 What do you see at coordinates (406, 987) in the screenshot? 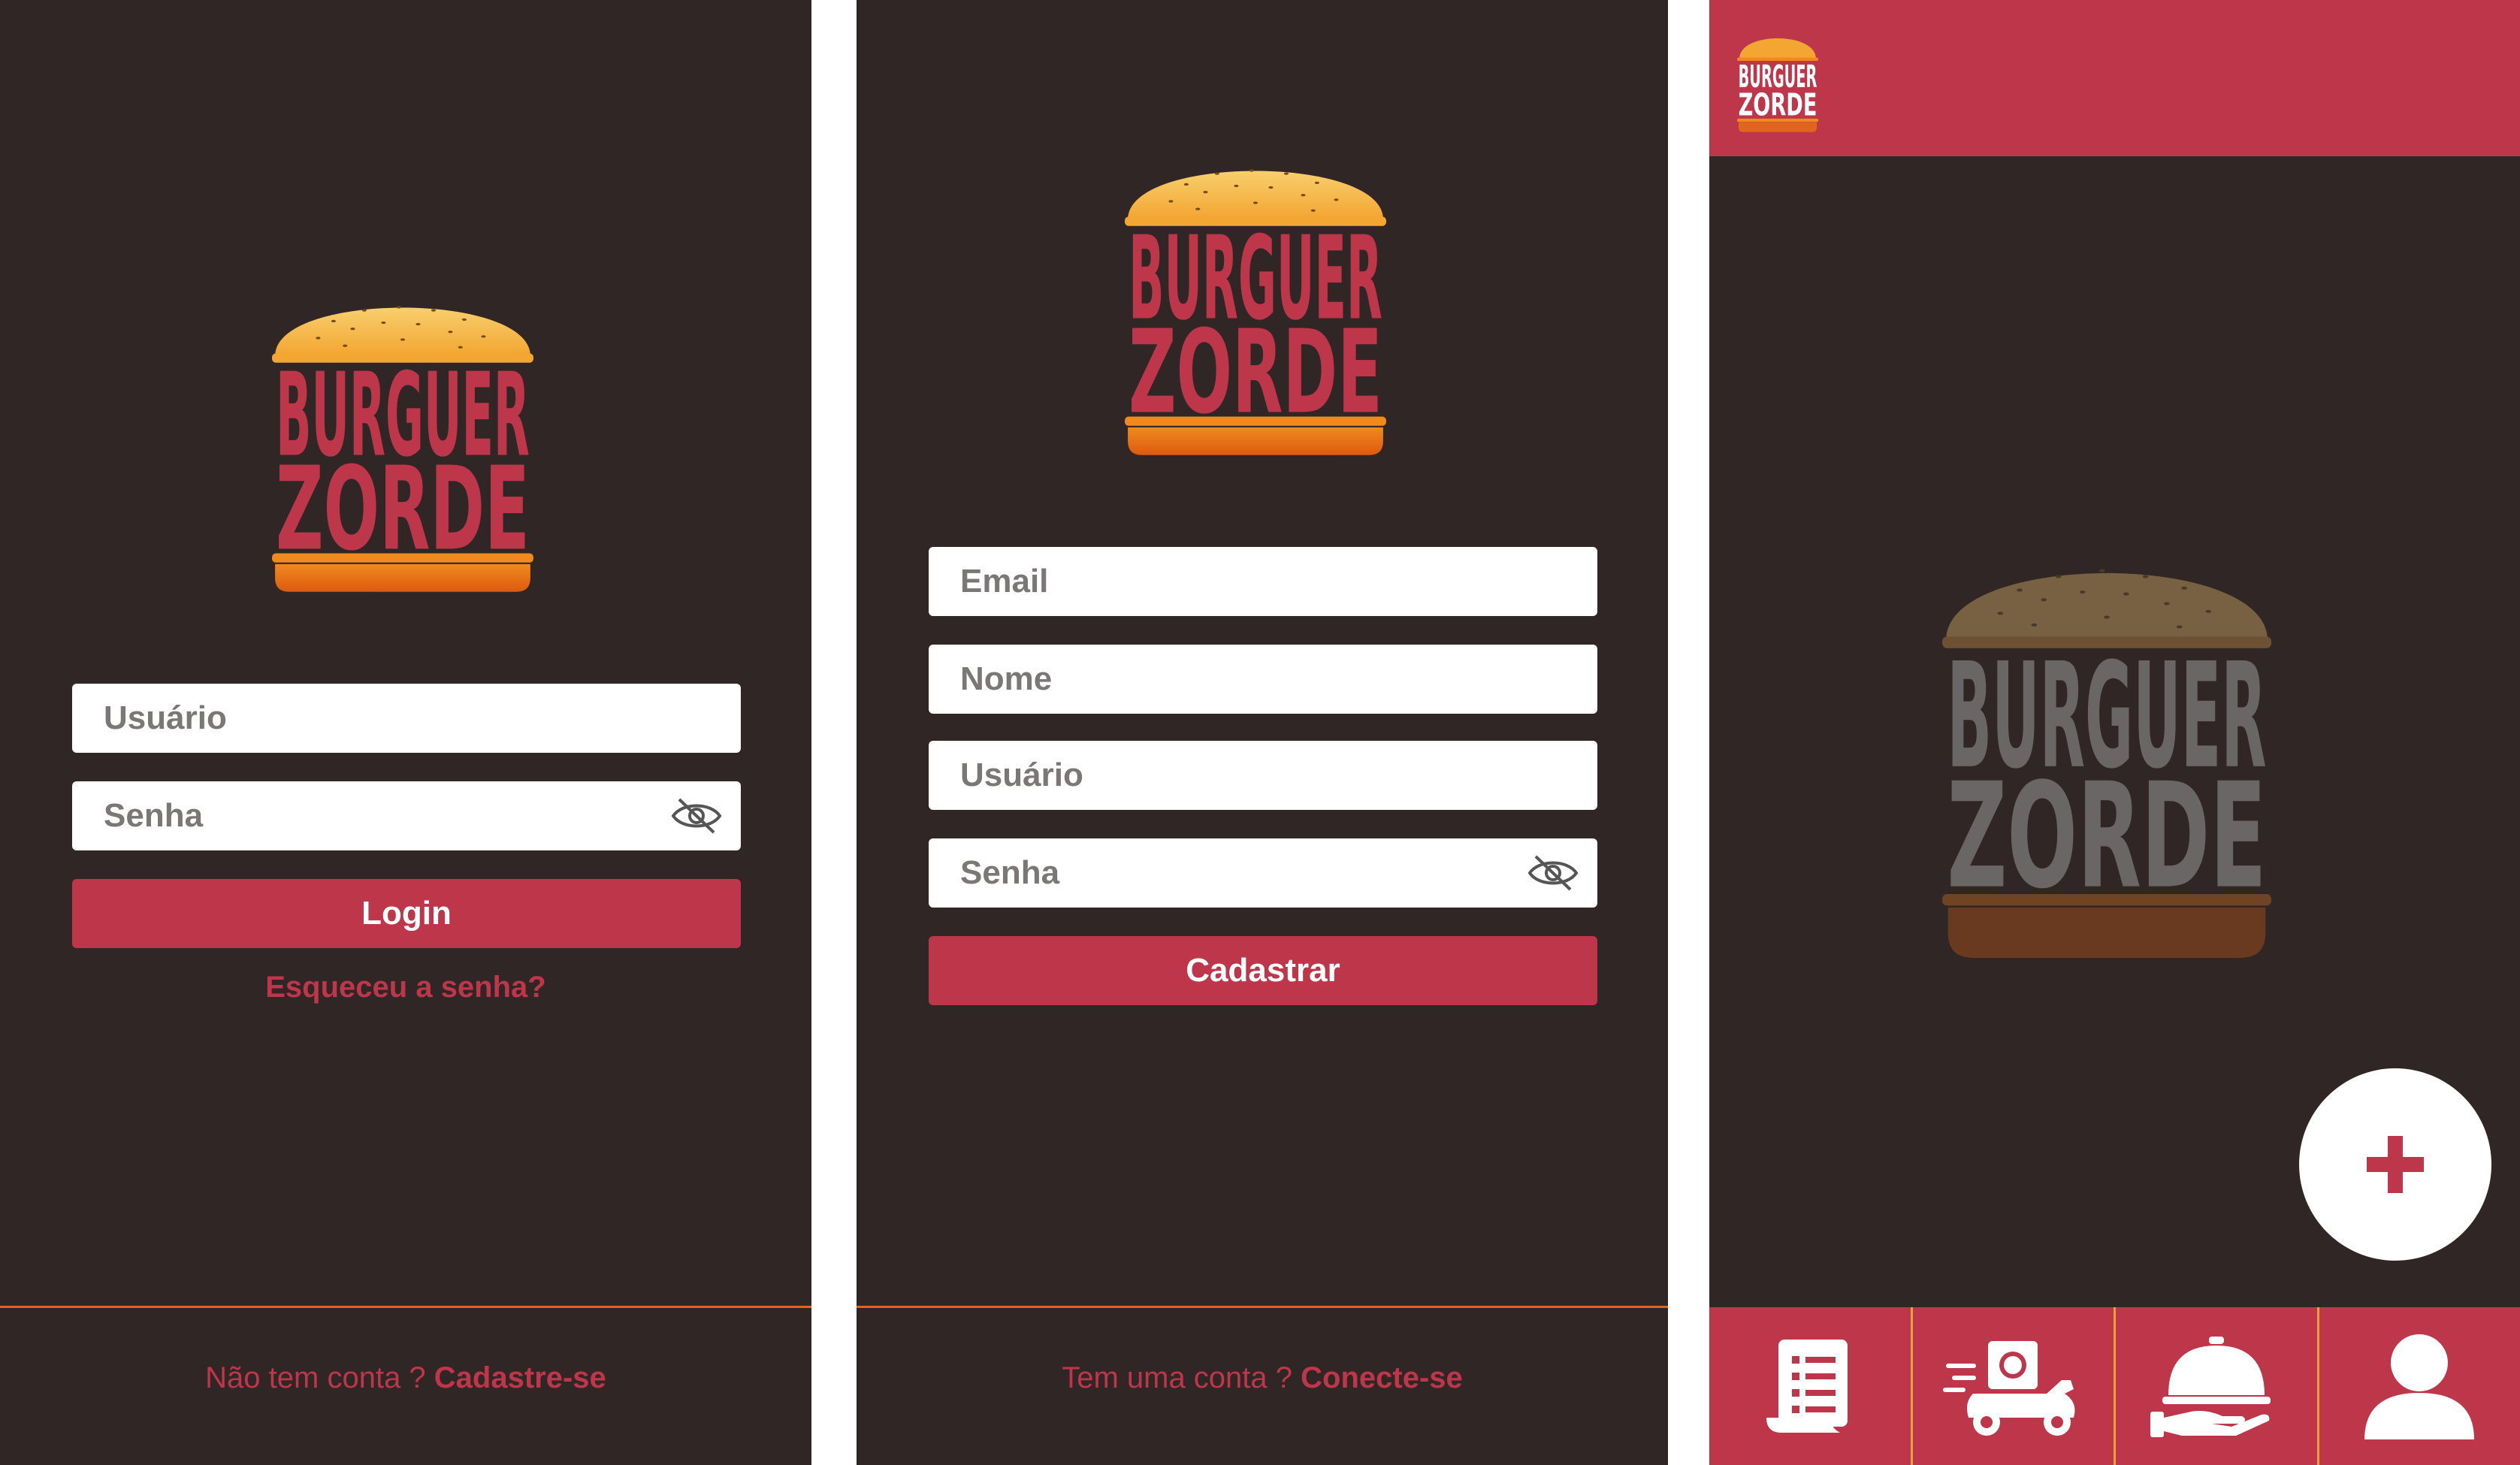
I see `forgot-password-link: Esqueceu a senha?` at bounding box center [406, 987].